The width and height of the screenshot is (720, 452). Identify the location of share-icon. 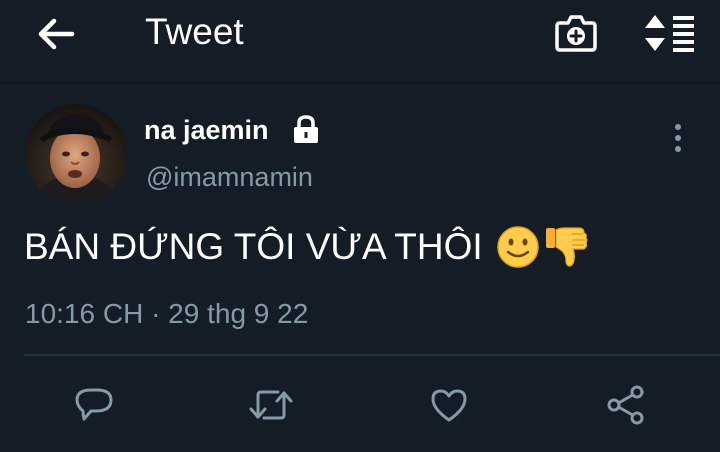
(625, 405).